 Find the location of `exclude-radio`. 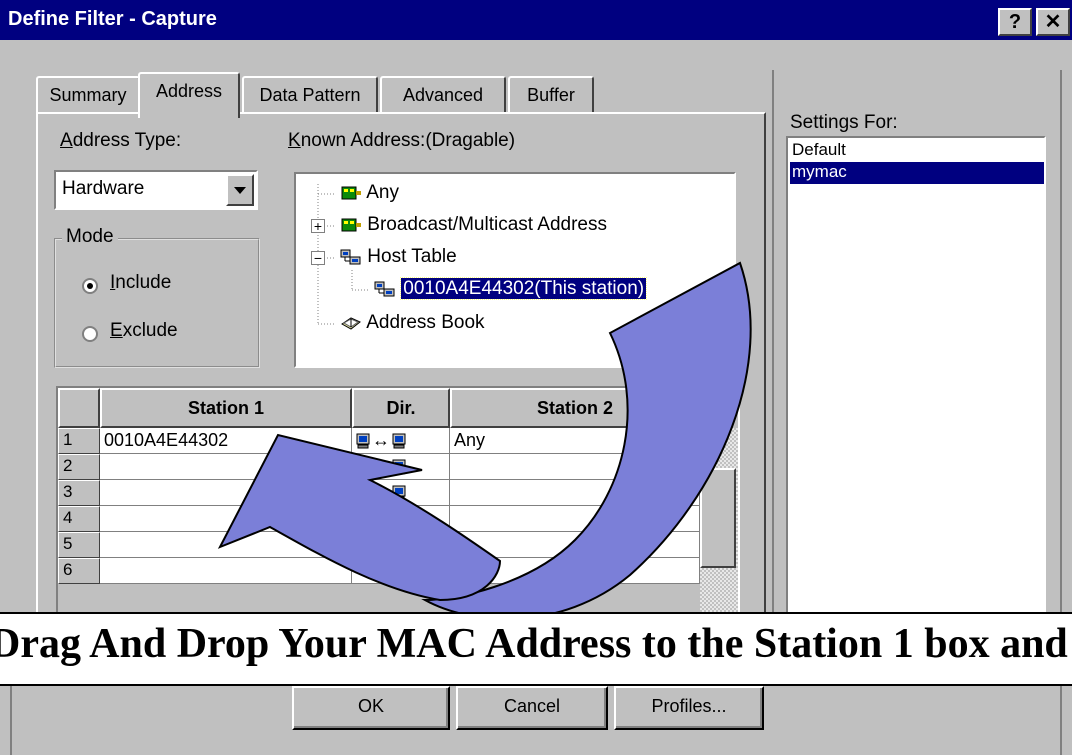

exclude-radio is located at coordinates (90, 334).